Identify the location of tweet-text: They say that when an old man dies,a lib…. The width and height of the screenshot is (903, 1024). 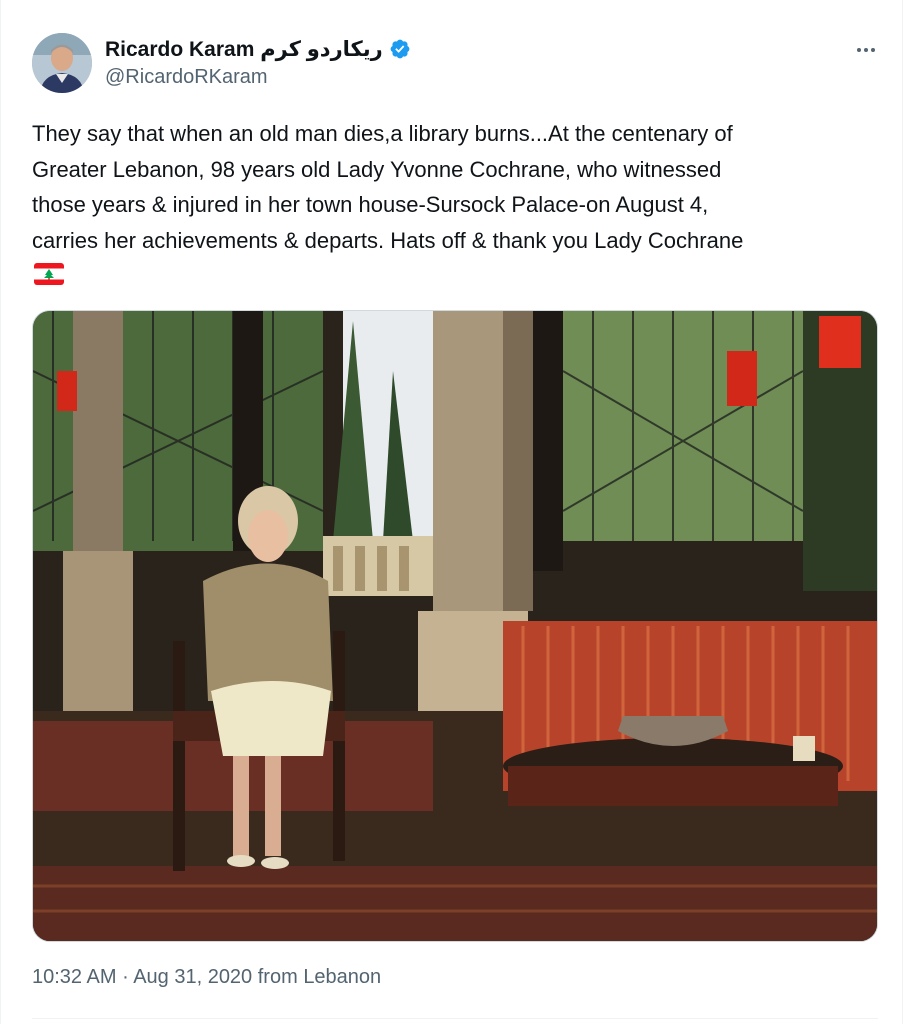
(388, 187).